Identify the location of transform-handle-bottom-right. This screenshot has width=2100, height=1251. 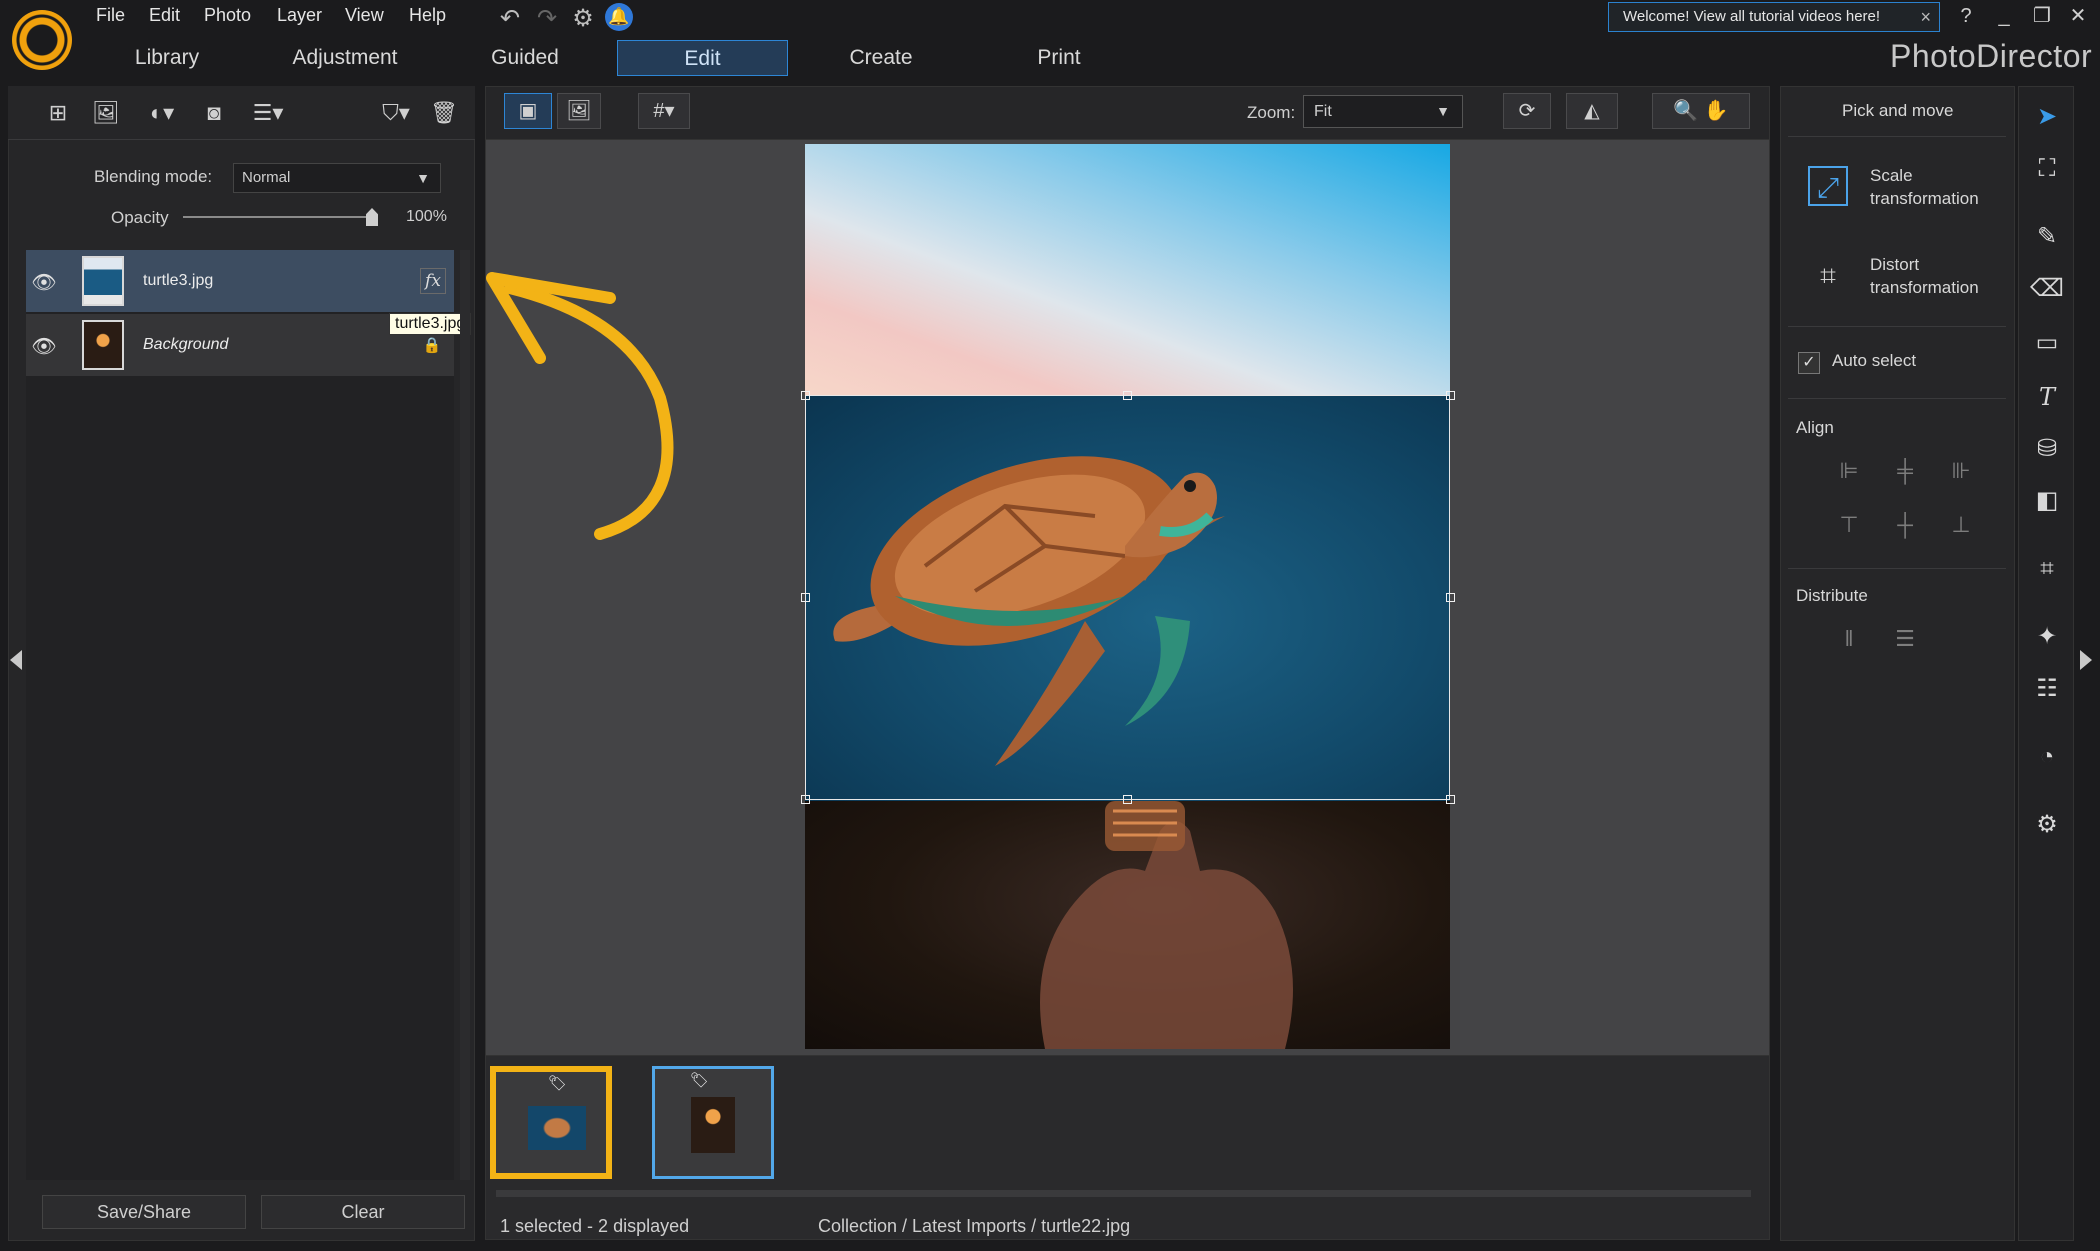
(1450, 799).